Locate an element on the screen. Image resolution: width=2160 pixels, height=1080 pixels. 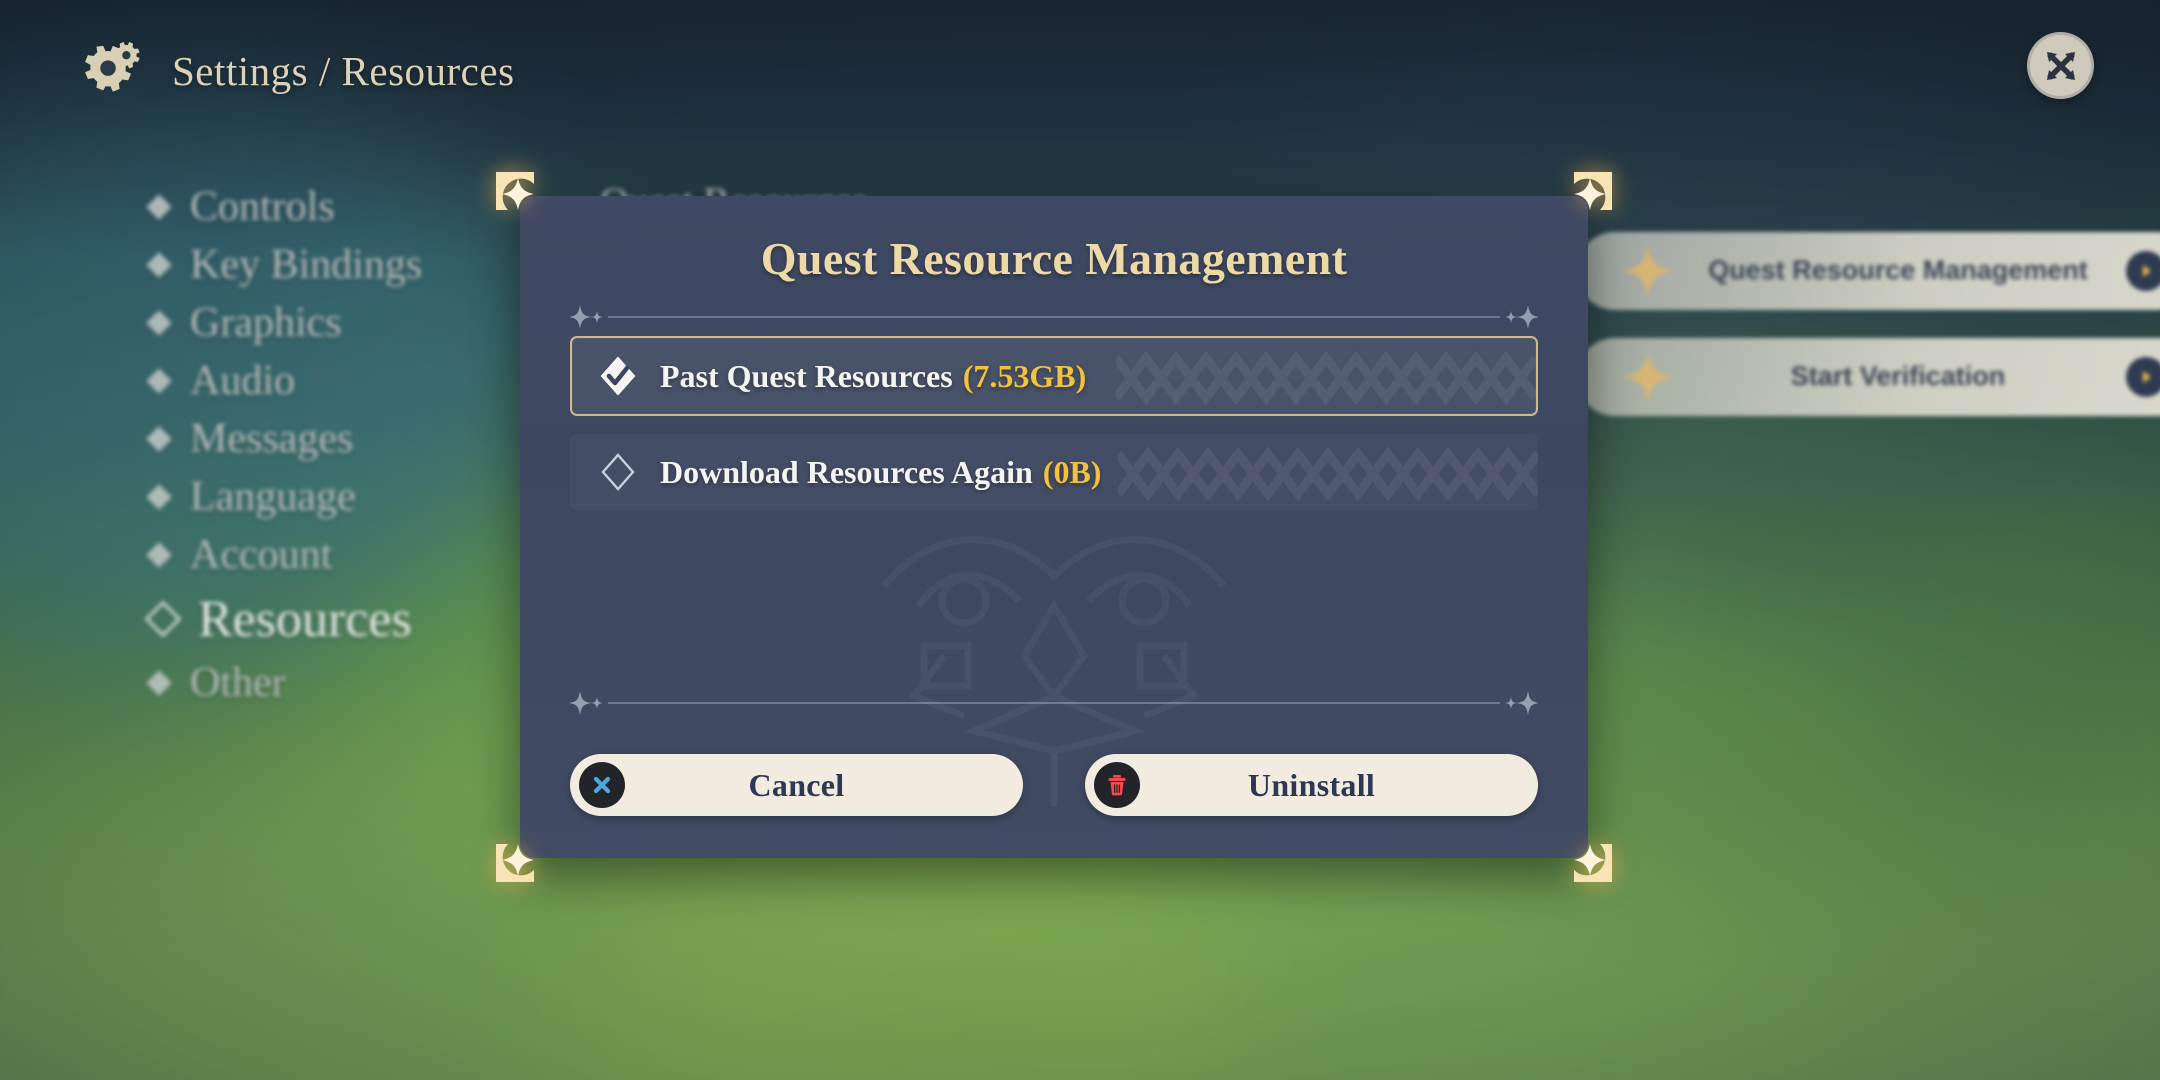
sidebar-item-label: Resources is located at coordinates (305, 619).